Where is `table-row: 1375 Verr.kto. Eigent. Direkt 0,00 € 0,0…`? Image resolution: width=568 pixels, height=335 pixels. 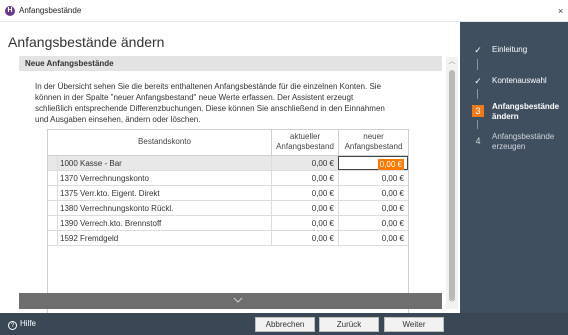 table-row: 1375 Verr.kto. Eigent. Direkt 0,00 € 0,0… is located at coordinates (228, 193).